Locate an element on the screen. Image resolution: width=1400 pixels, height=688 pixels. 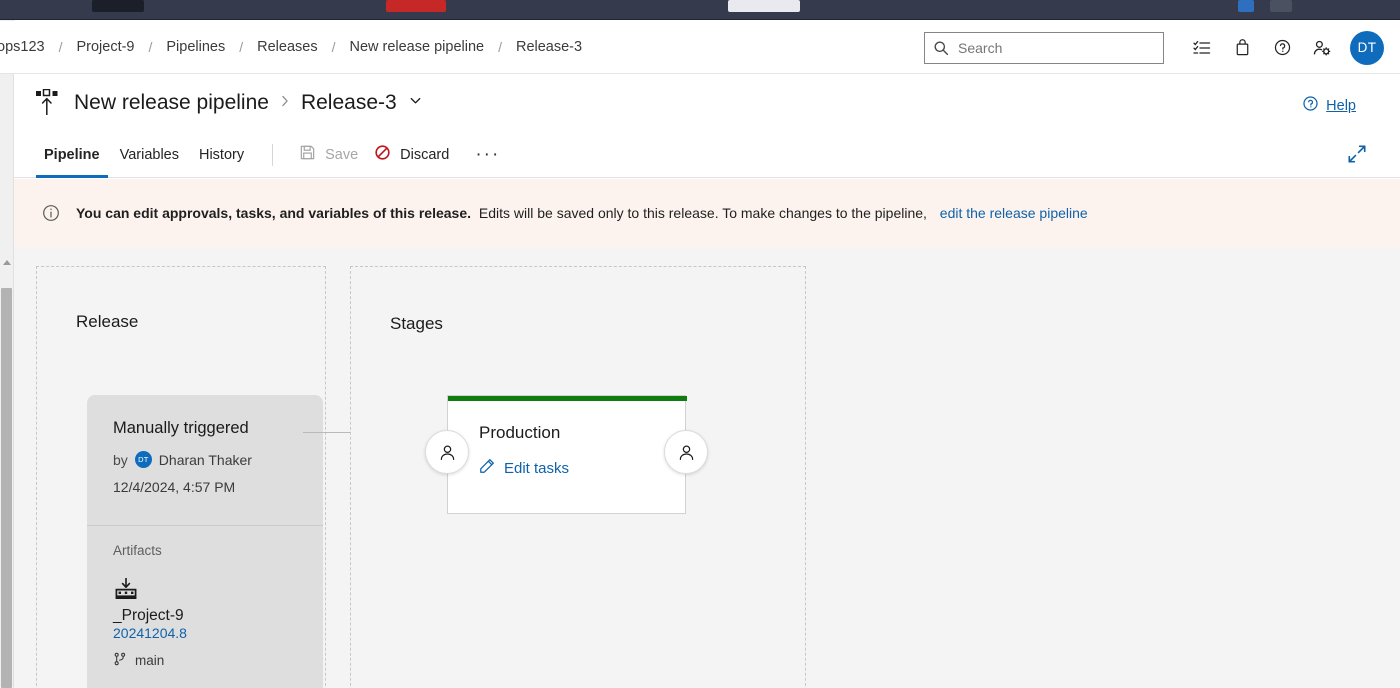
tab-history: History is located at coordinates (221, 155).